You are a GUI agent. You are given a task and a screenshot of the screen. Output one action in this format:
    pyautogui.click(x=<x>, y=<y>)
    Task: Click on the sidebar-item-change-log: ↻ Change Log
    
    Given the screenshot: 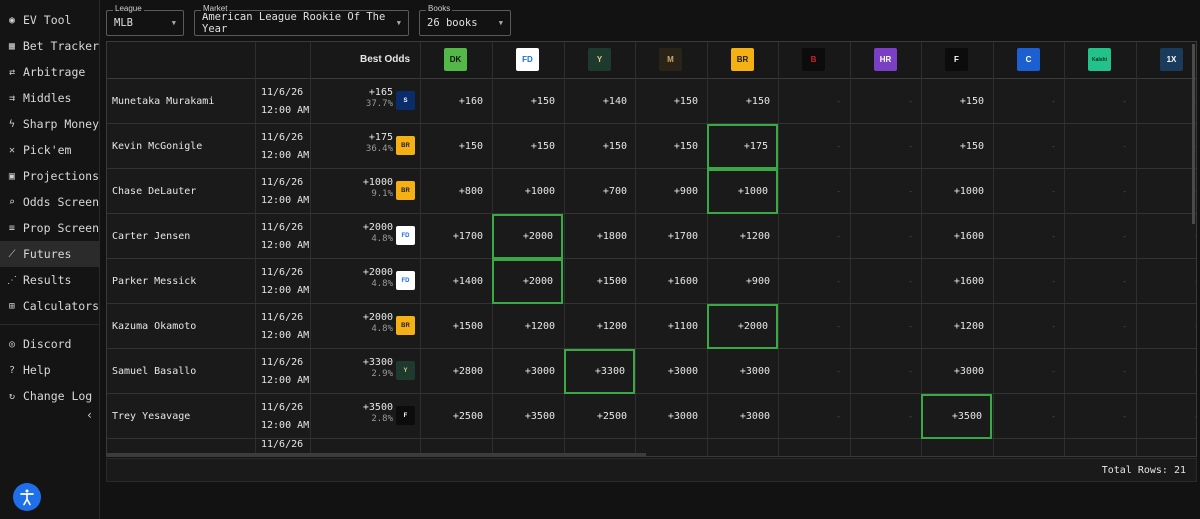 What is the action you would take?
    pyautogui.click(x=49, y=396)
    